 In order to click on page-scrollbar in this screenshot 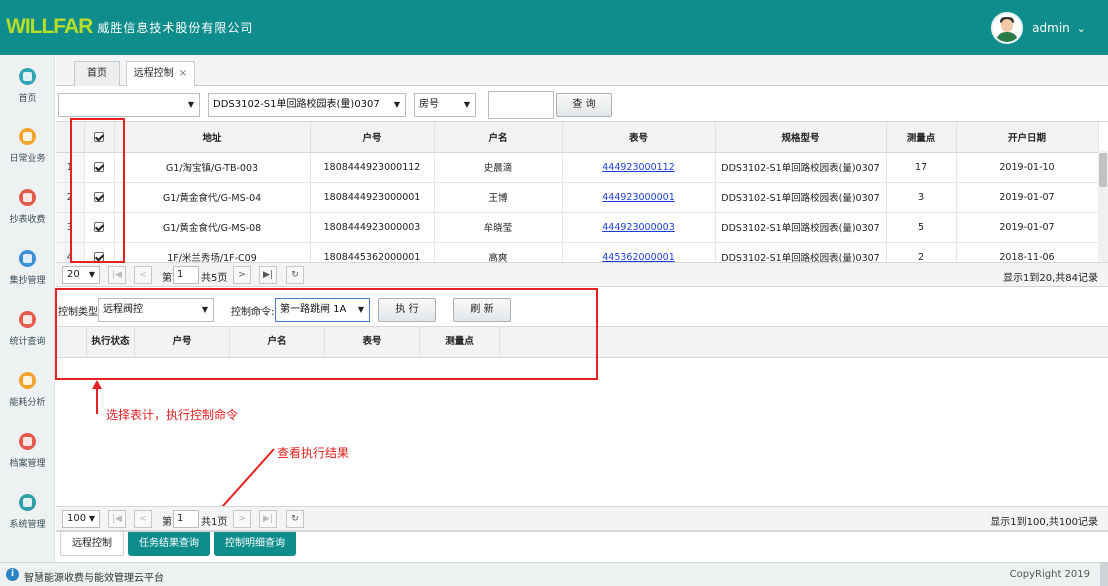, I will do `click(1104, 574)`.